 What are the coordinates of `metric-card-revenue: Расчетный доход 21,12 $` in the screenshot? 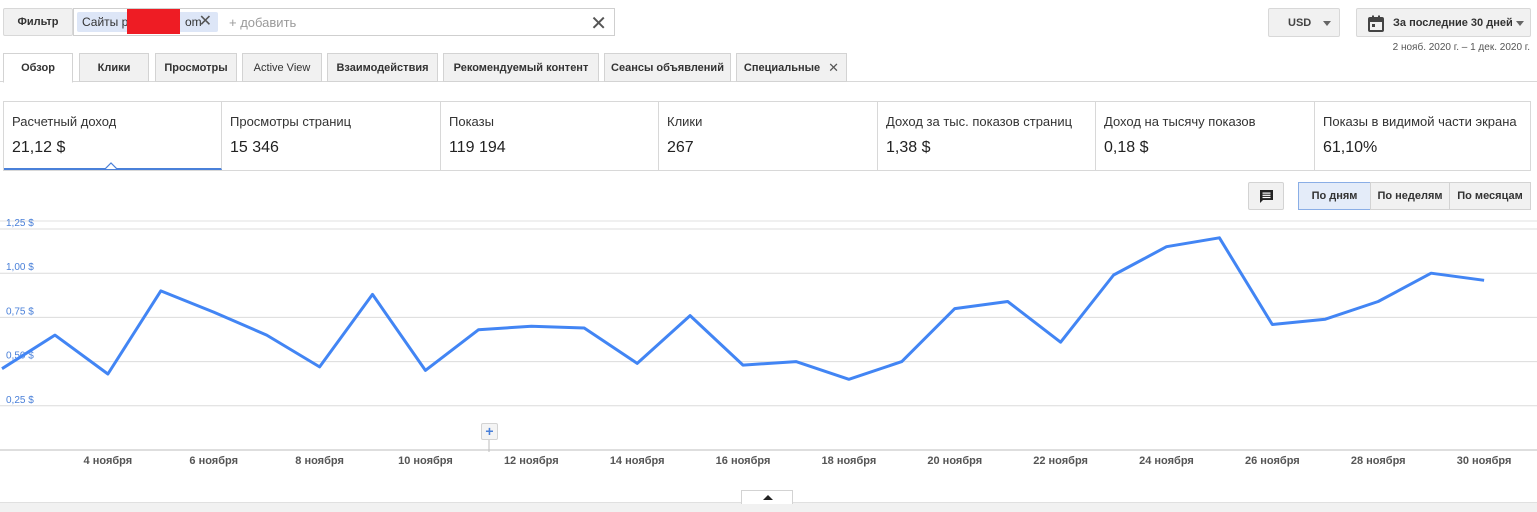 It's located at (113, 136).